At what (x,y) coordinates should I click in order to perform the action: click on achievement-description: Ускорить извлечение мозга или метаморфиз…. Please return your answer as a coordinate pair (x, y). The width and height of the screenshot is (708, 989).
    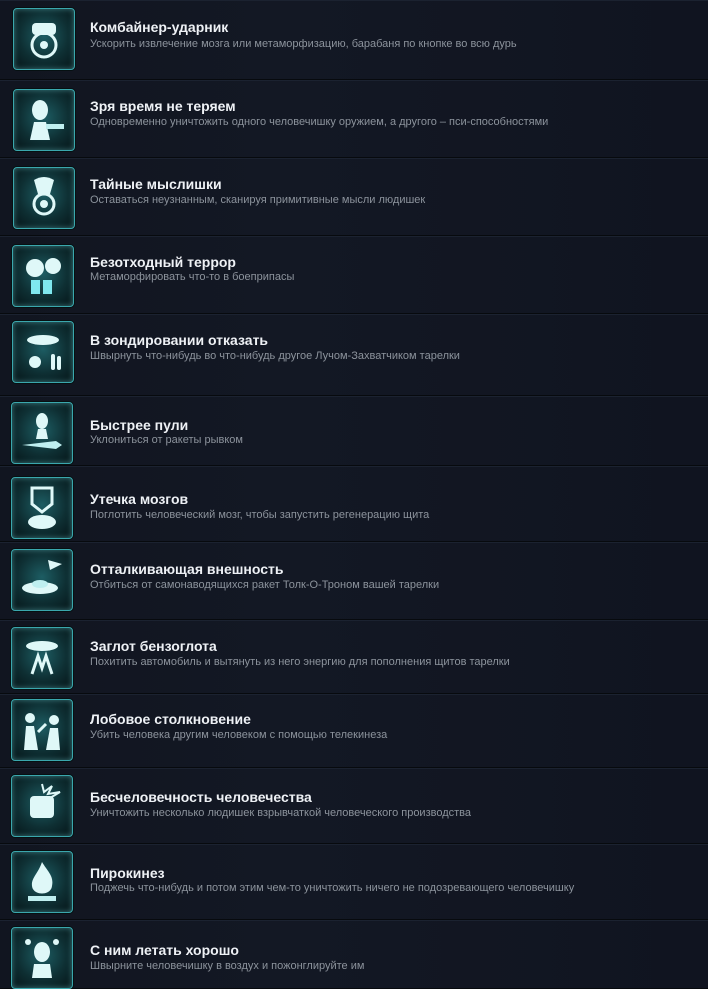
    Looking at the image, I should click on (303, 44).